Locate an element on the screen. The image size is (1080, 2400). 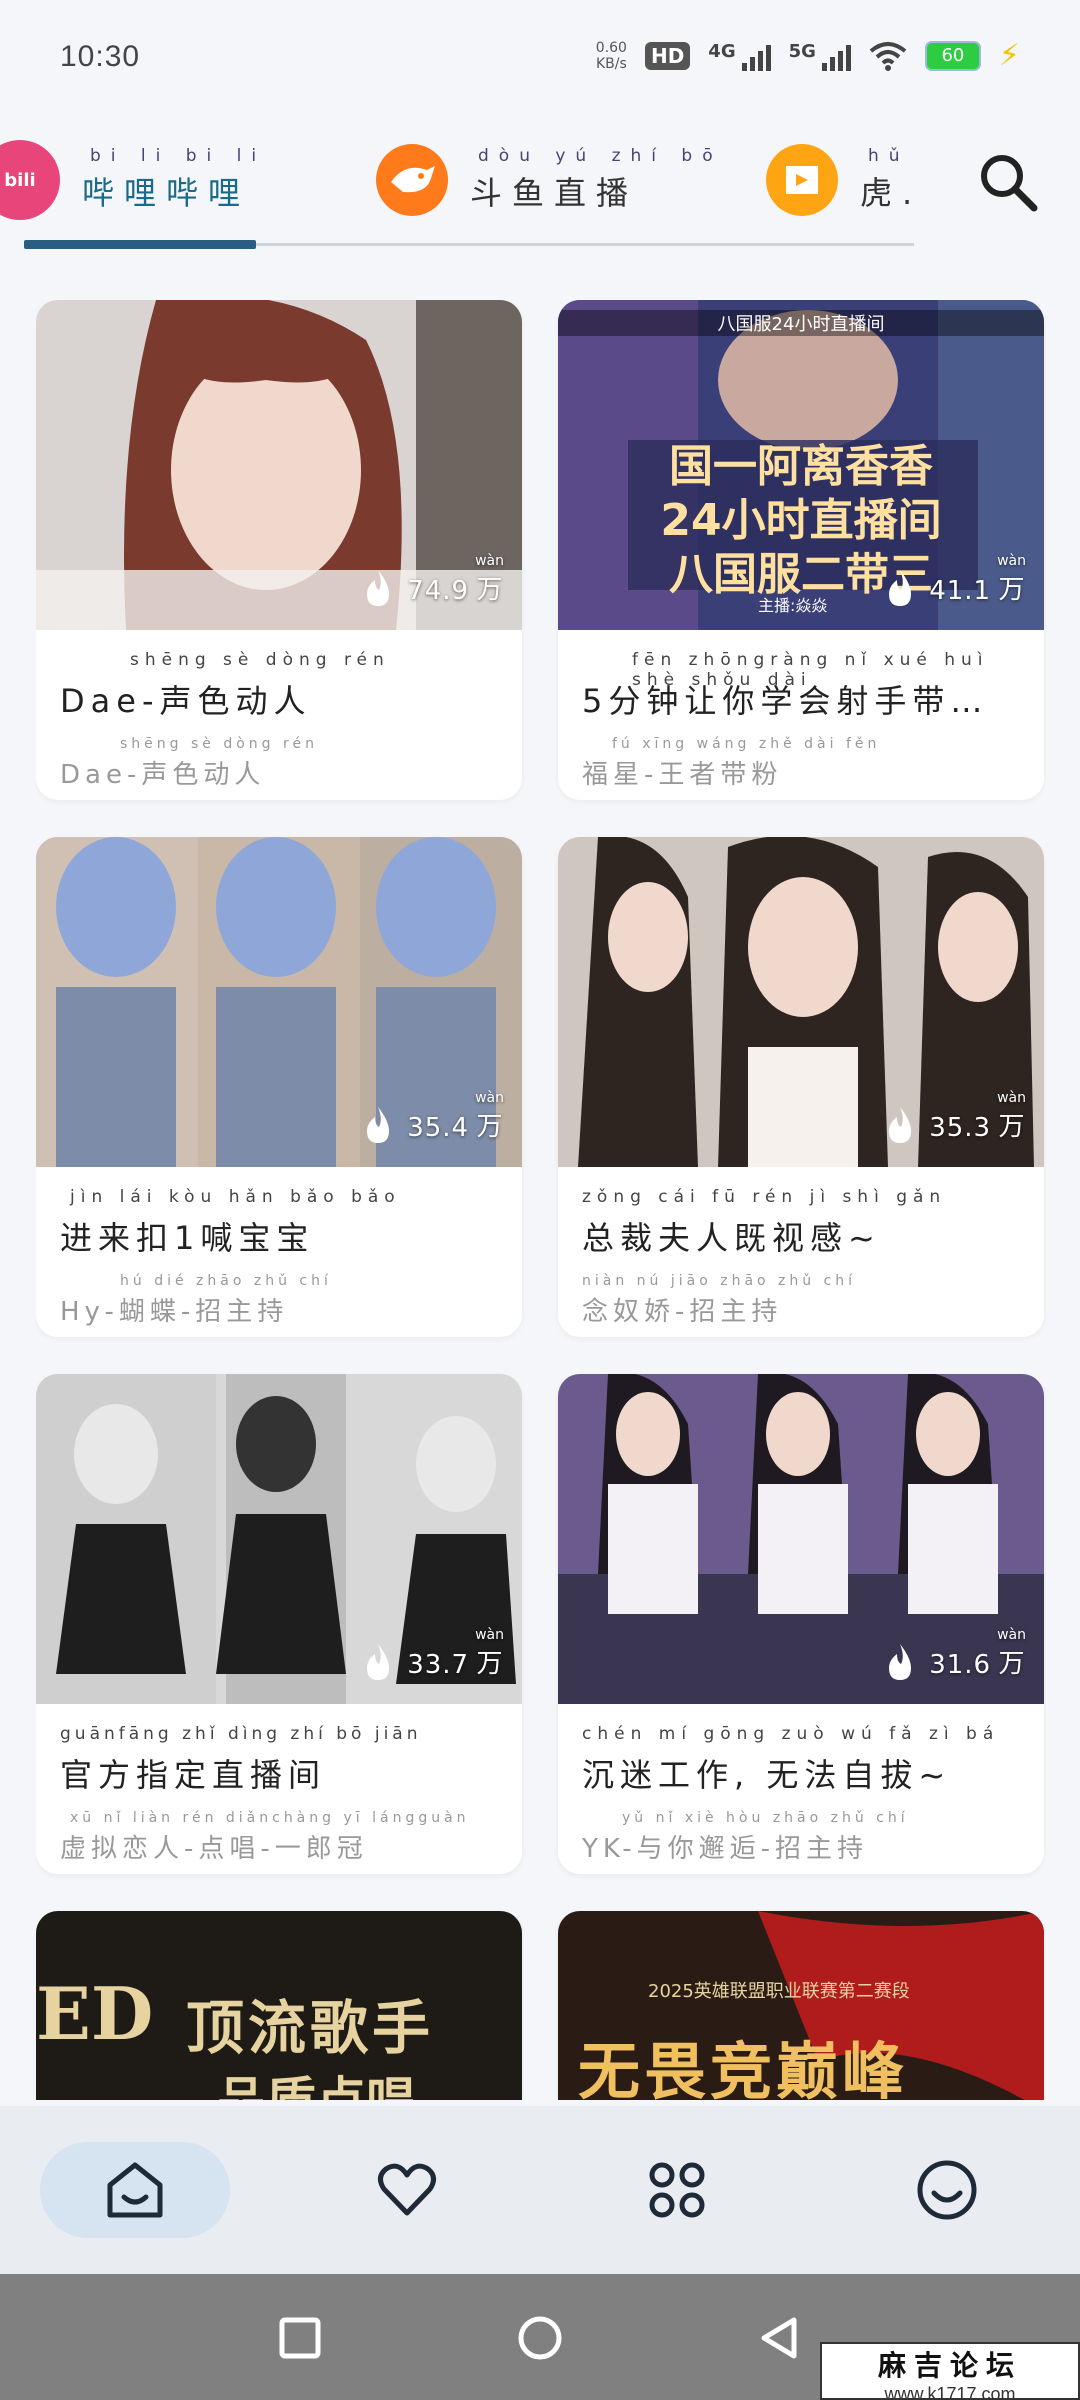
wifi-icon is located at coordinates (888, 56).